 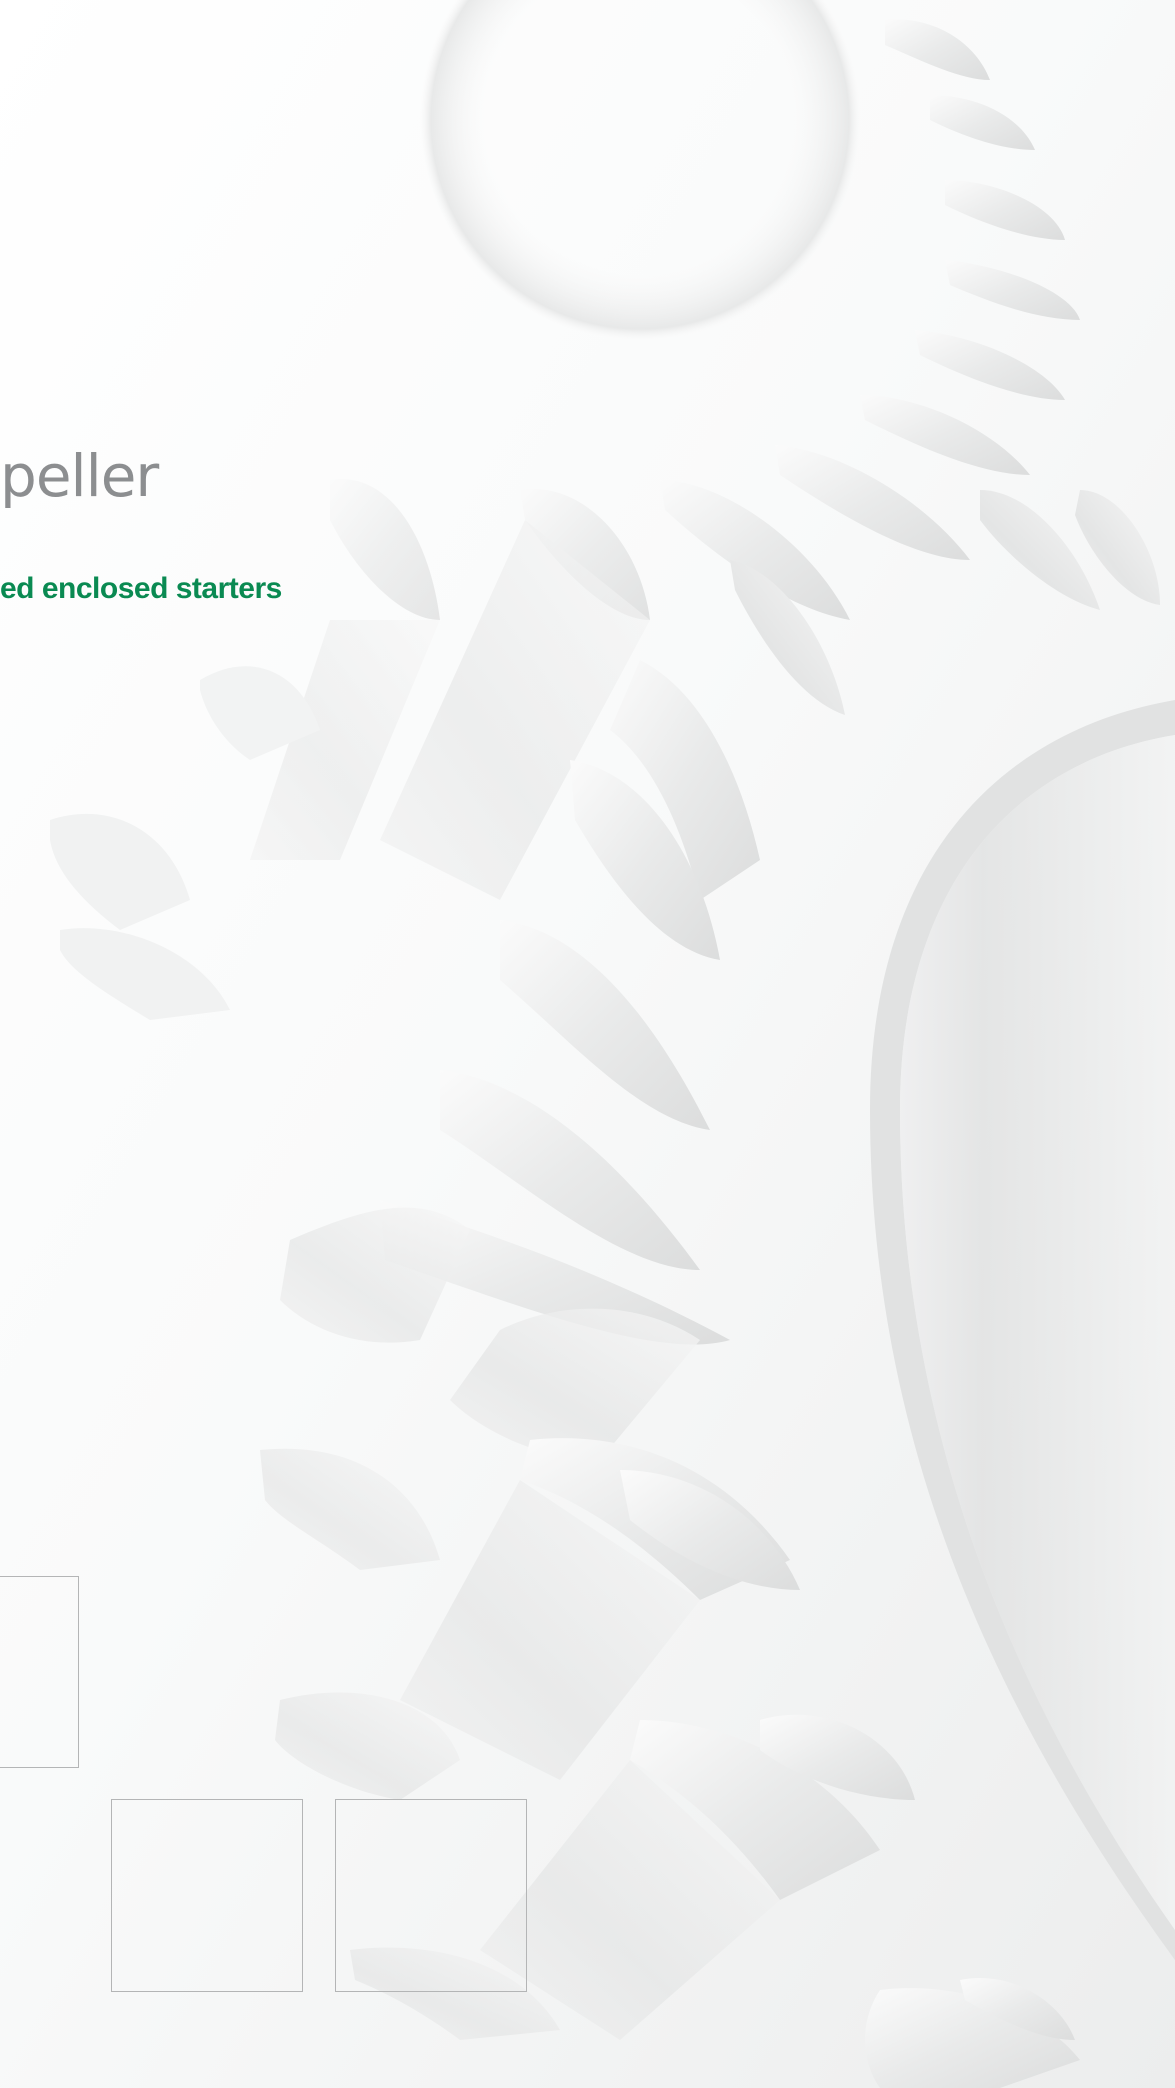 I want to click on cover-title: peller, so click(x=79, y=476).